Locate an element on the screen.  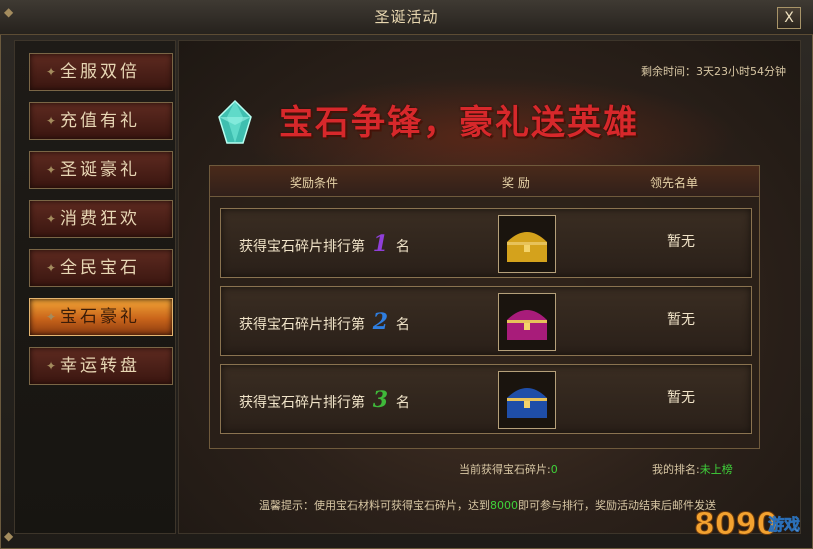
table-row: 获得宝石碎片排行第 2 名 暂无 is located at coordinates (486, 321).